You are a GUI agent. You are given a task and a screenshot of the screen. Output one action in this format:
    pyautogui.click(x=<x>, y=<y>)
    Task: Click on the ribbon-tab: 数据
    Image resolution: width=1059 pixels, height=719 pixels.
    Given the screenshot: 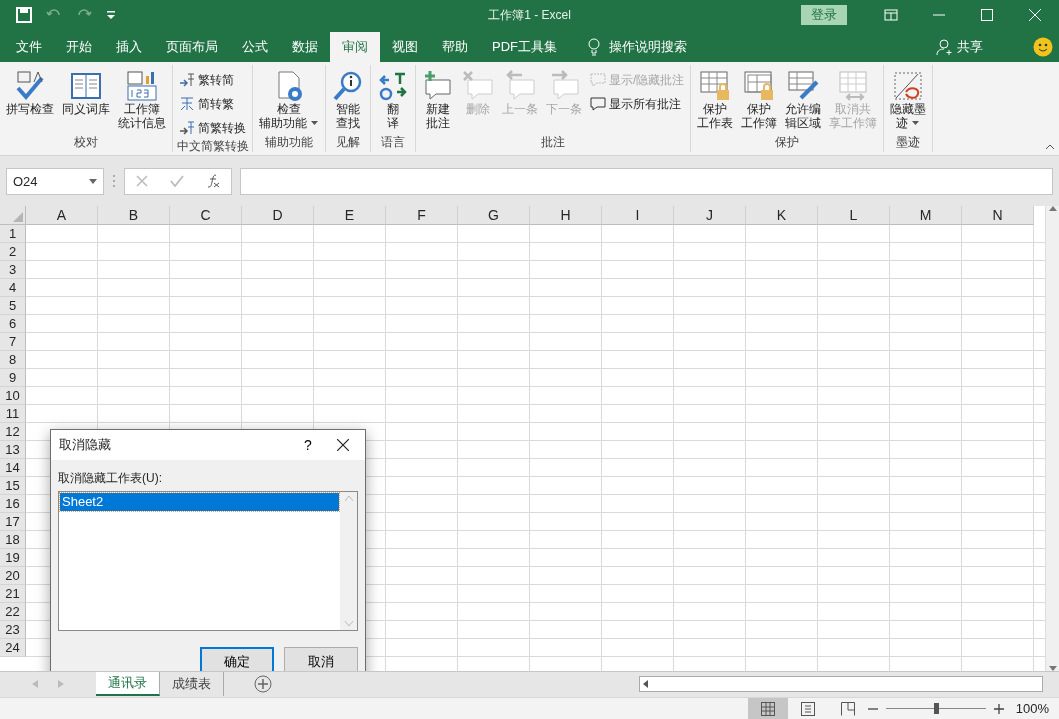 What is the action you would take?
    pyautogui.click(x=305, y=47)
    